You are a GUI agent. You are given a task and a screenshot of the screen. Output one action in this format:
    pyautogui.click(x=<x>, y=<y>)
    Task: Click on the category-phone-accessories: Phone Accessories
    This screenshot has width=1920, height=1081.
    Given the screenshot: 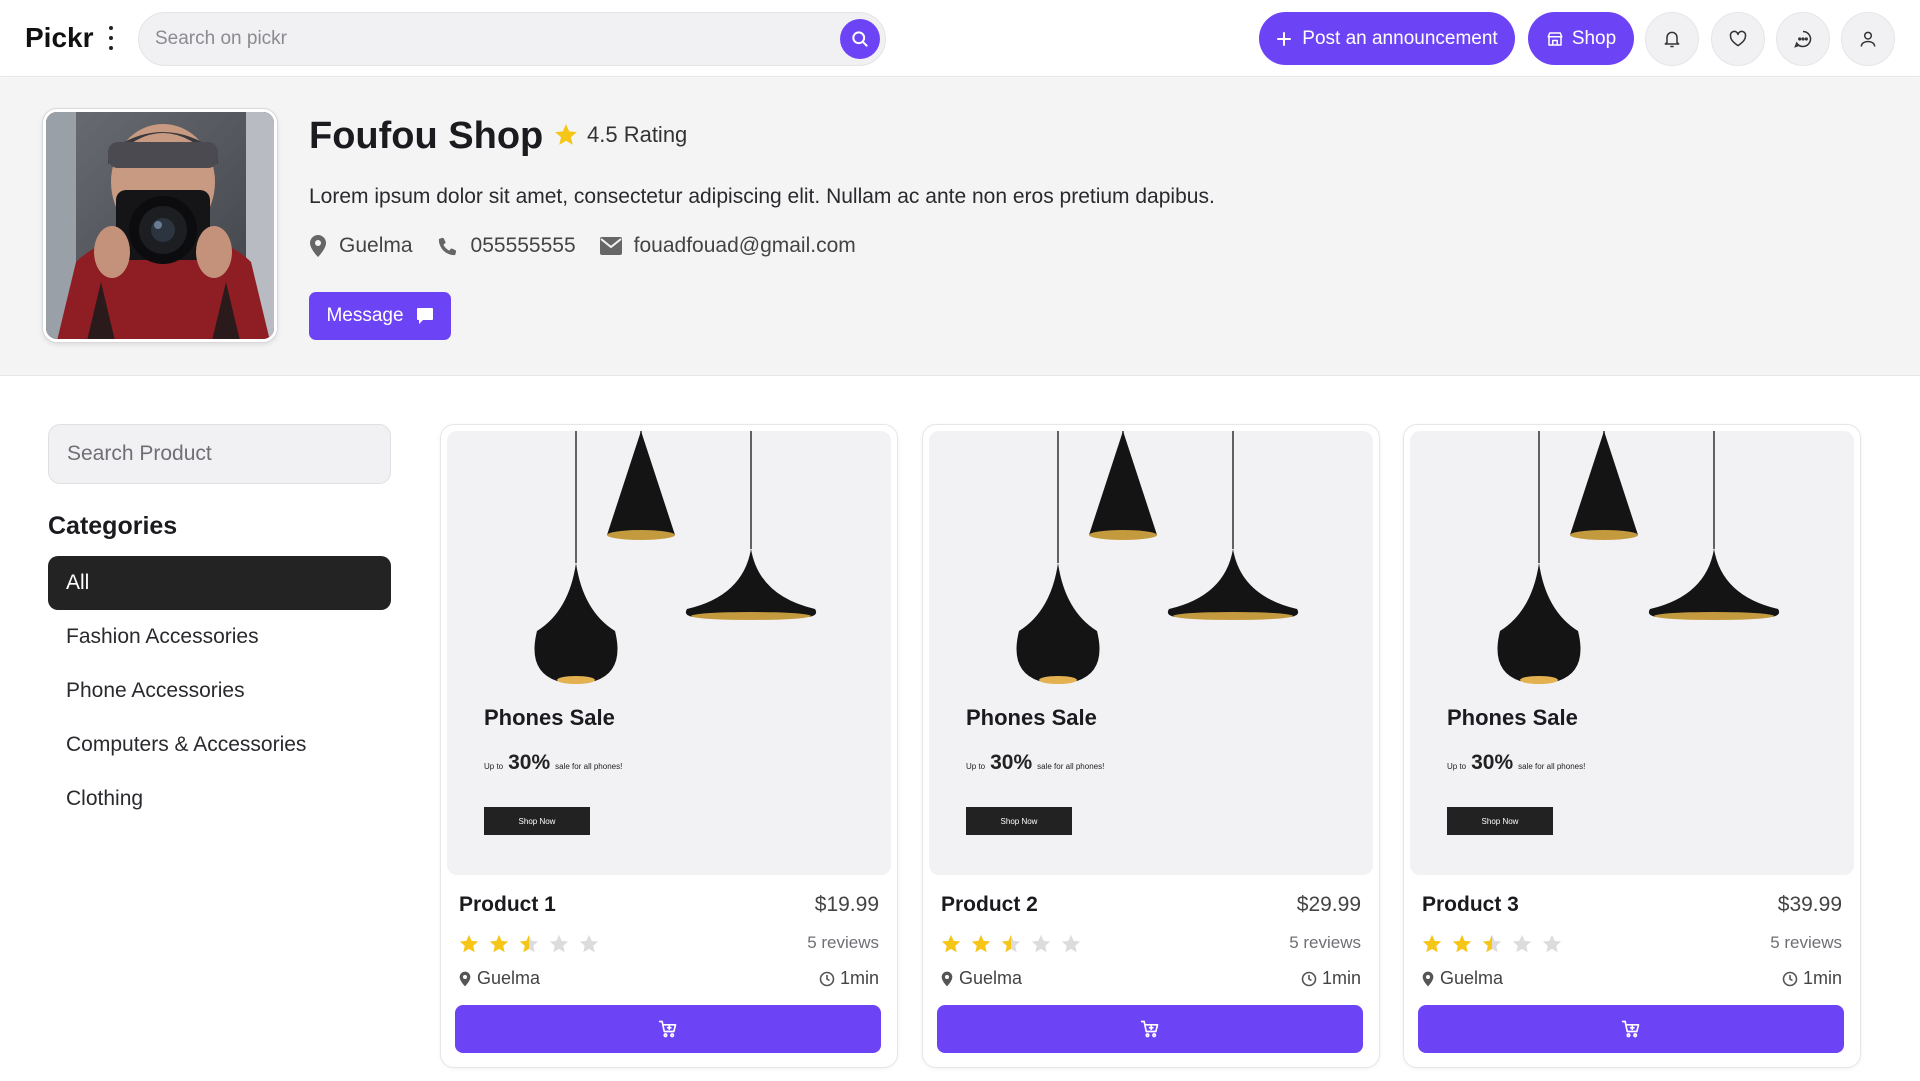 What is the action you would take?
    pyautogui.click(x=219, y=691)
    